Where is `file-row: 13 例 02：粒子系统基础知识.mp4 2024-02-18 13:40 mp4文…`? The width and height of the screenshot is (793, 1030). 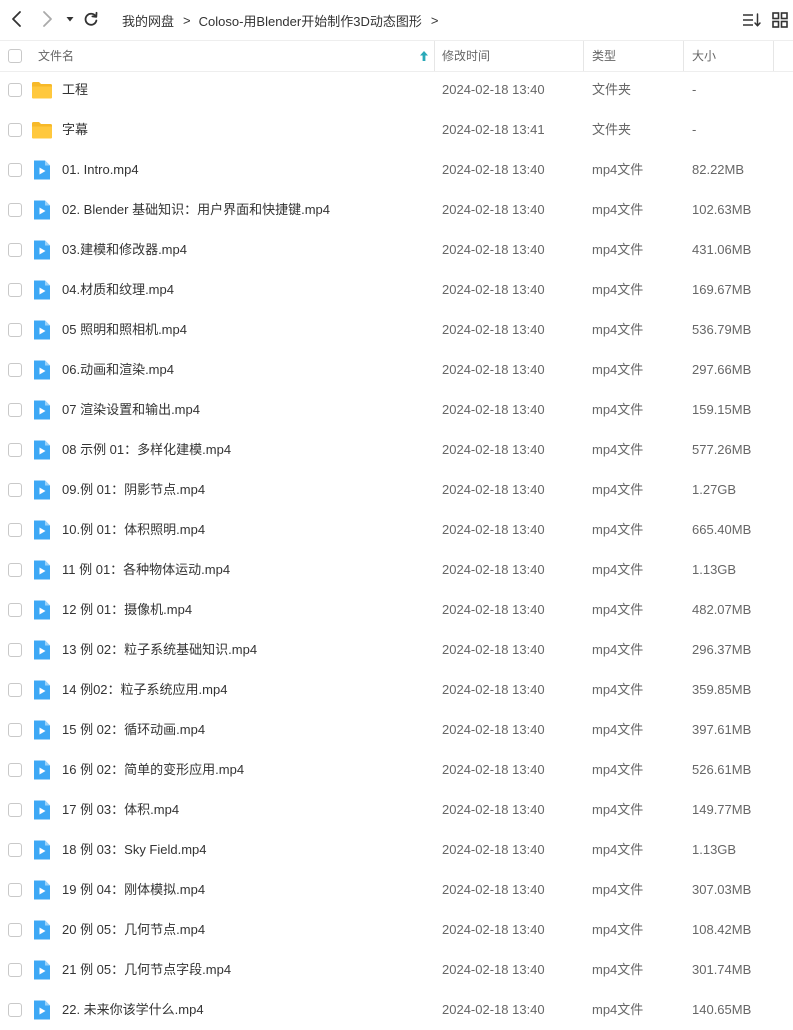 file-row: 13 例 02：粒子系统基础知识.mp4 2024-02-18 13:40 mp4文… is located at coordinates (396, 650).